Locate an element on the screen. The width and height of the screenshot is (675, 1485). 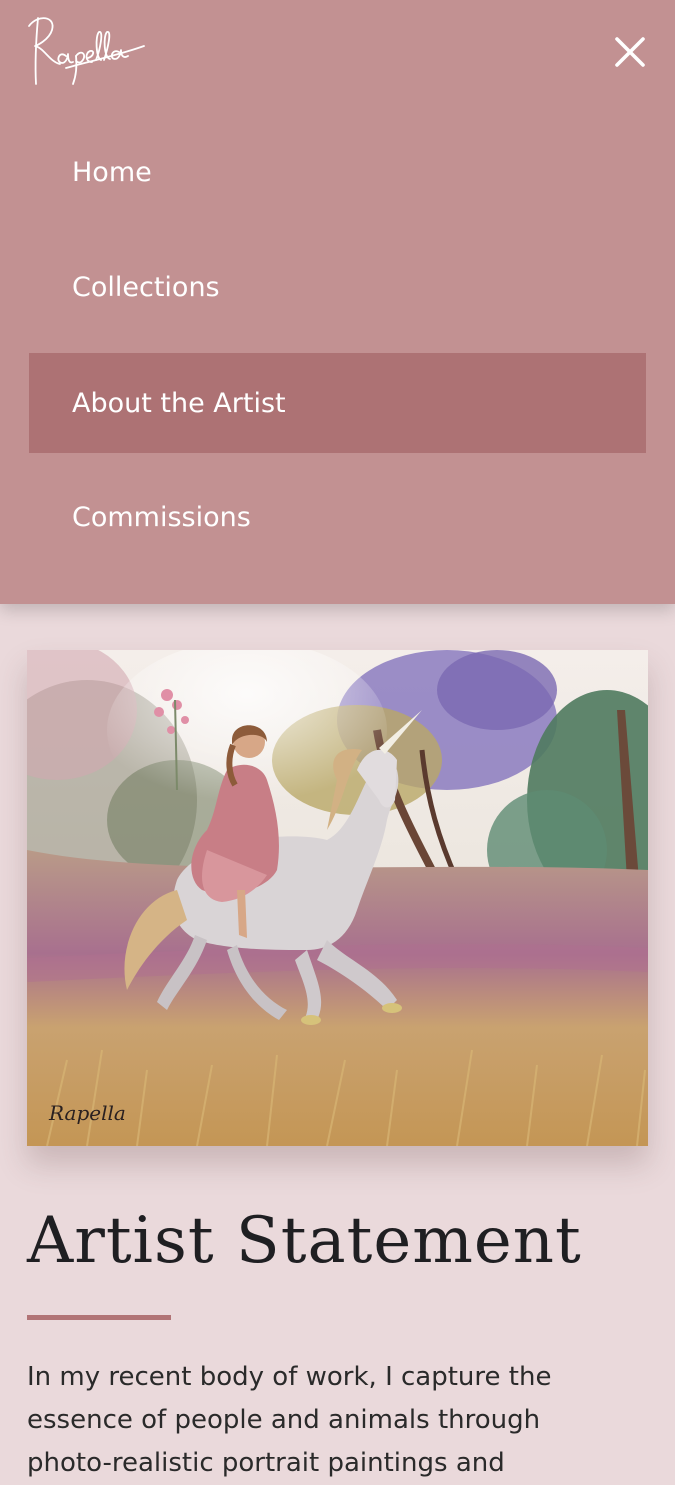
page-title: Artist Statement is located at coordinates (304, 1241).